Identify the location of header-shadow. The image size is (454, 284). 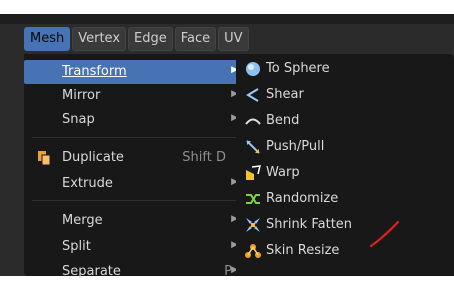
(227, 19).